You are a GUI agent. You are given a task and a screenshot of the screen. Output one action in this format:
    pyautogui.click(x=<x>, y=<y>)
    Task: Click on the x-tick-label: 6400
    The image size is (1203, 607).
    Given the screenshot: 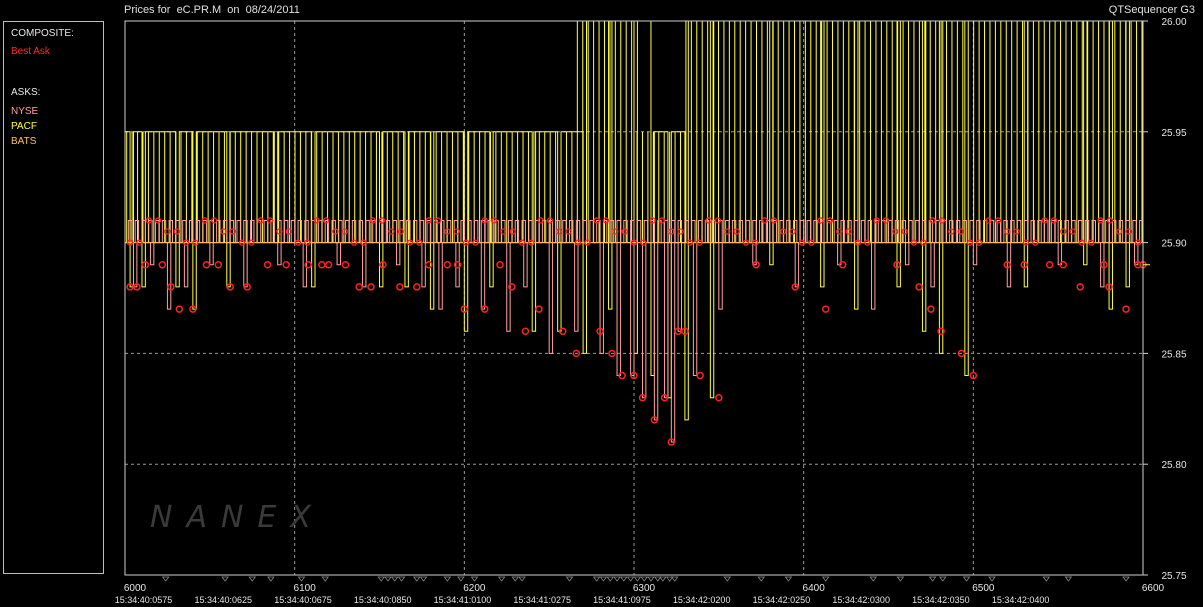 What is the action you would take?
    pyautogui.click(x=814, y=588)
    